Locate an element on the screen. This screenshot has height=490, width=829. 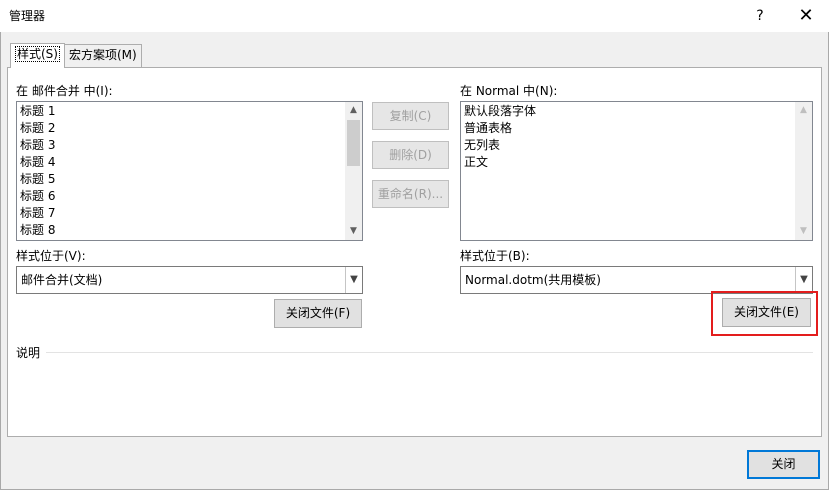
description-label: 说明 is located at coordinates (28, 353).